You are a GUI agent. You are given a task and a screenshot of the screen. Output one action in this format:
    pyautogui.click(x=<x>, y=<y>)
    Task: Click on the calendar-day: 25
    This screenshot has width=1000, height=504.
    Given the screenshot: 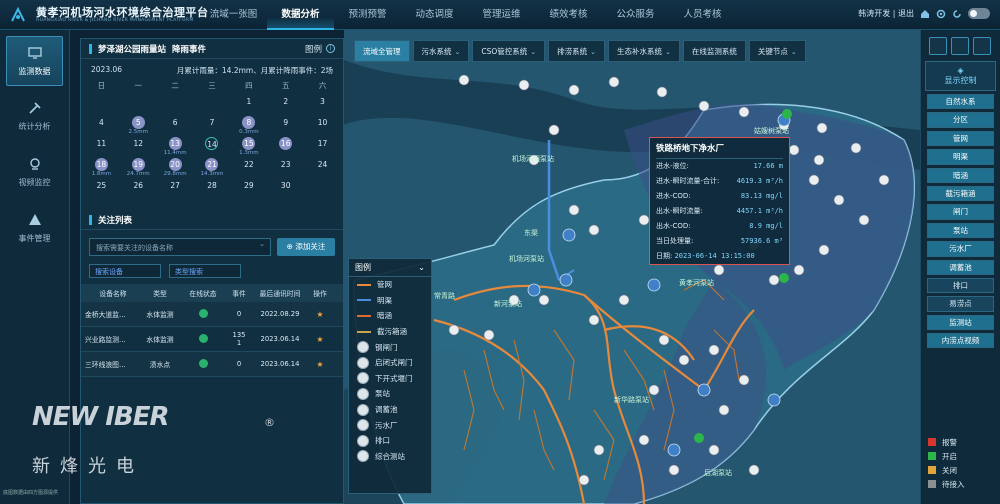 What is the action you would take?
    pyautogui.click(x=101, y=187)
    